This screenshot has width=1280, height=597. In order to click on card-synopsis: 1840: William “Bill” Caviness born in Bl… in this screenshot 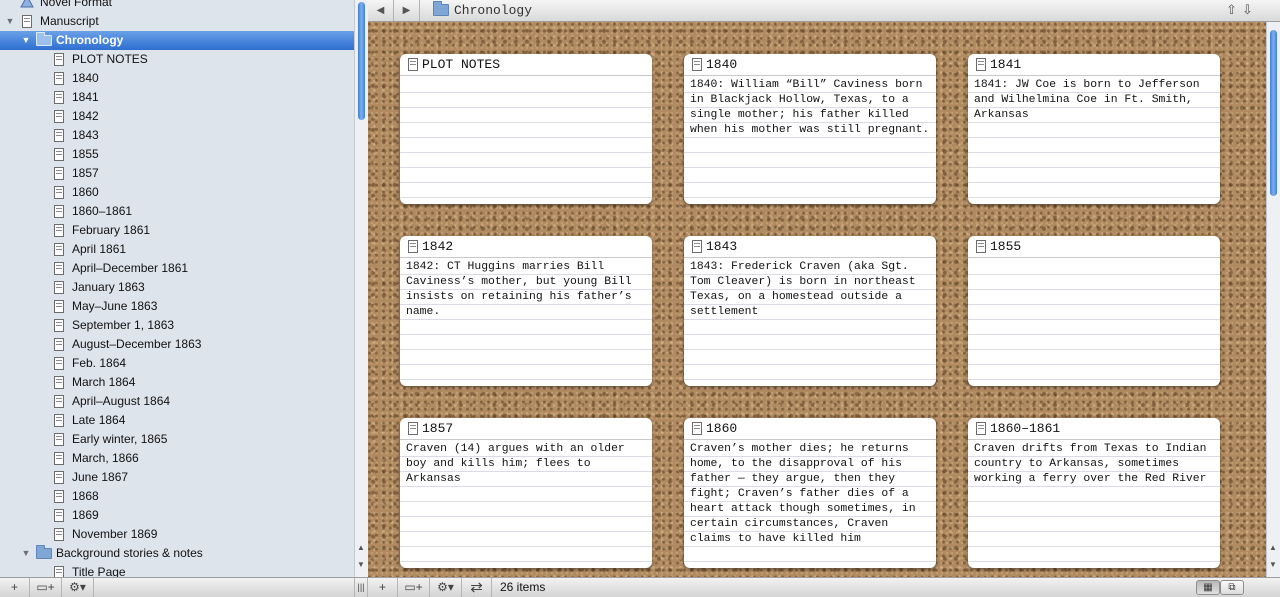, I will do `click(810, 140)`.